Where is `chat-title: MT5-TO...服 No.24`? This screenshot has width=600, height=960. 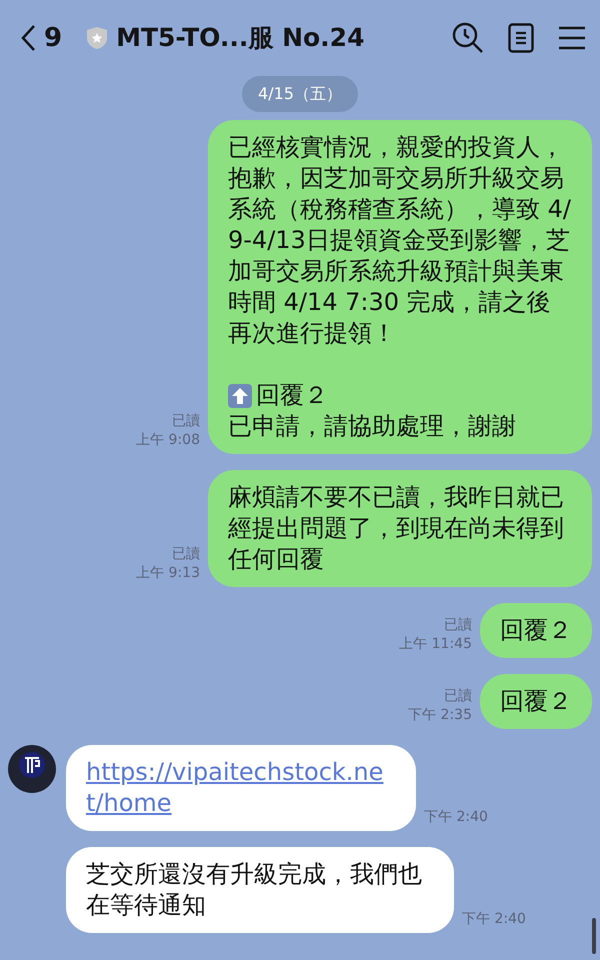
chat-title: MT5-TO...服 No.24 is located at coordinates (240, 38).